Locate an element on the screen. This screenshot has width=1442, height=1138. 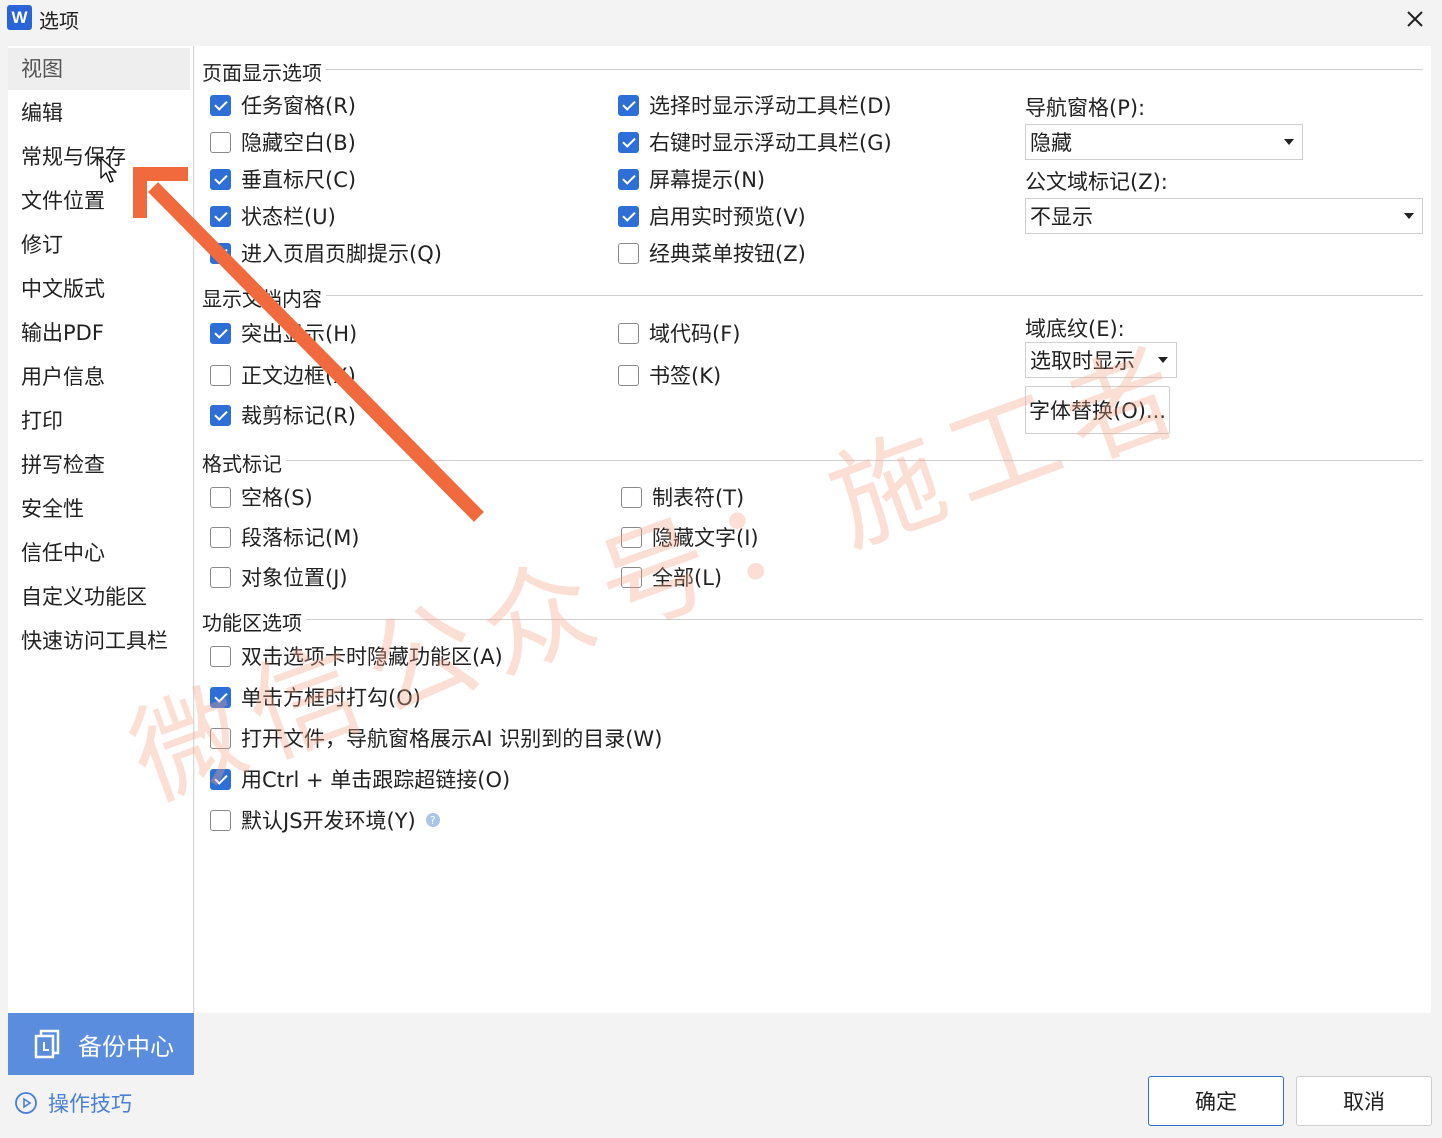
backup-icon is located at coordinates (47, 1044).